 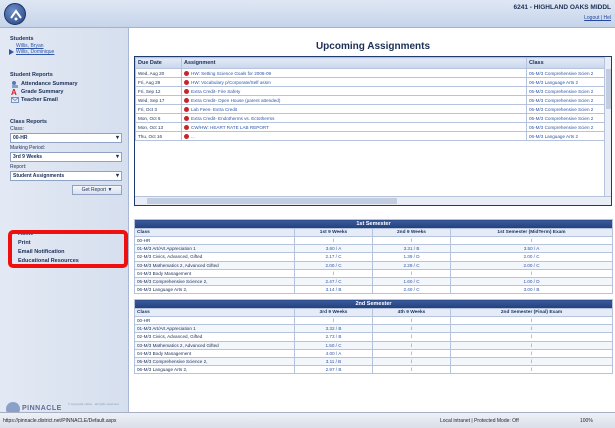 What do you see at coordinates (333, 361) in the screenshot?
I see `grade-cell: 3.11 / B` at bounding box center [333, 361].